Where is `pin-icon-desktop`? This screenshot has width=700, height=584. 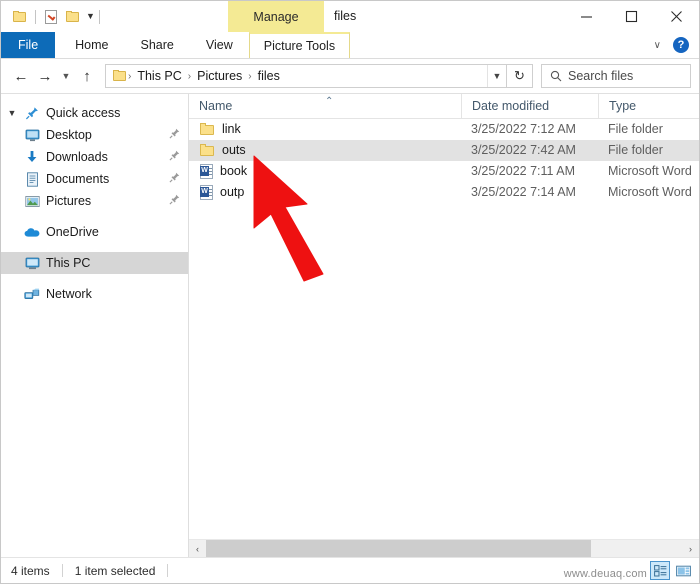 pin-icon-desktop is located at coordinates (174, 135).